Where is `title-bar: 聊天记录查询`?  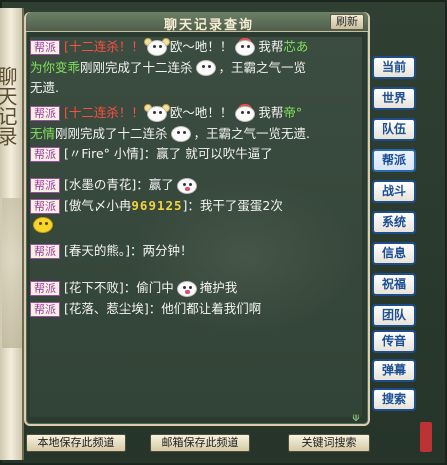
title-bar: 聊天记录查询 is located at coordinates (197, 22).